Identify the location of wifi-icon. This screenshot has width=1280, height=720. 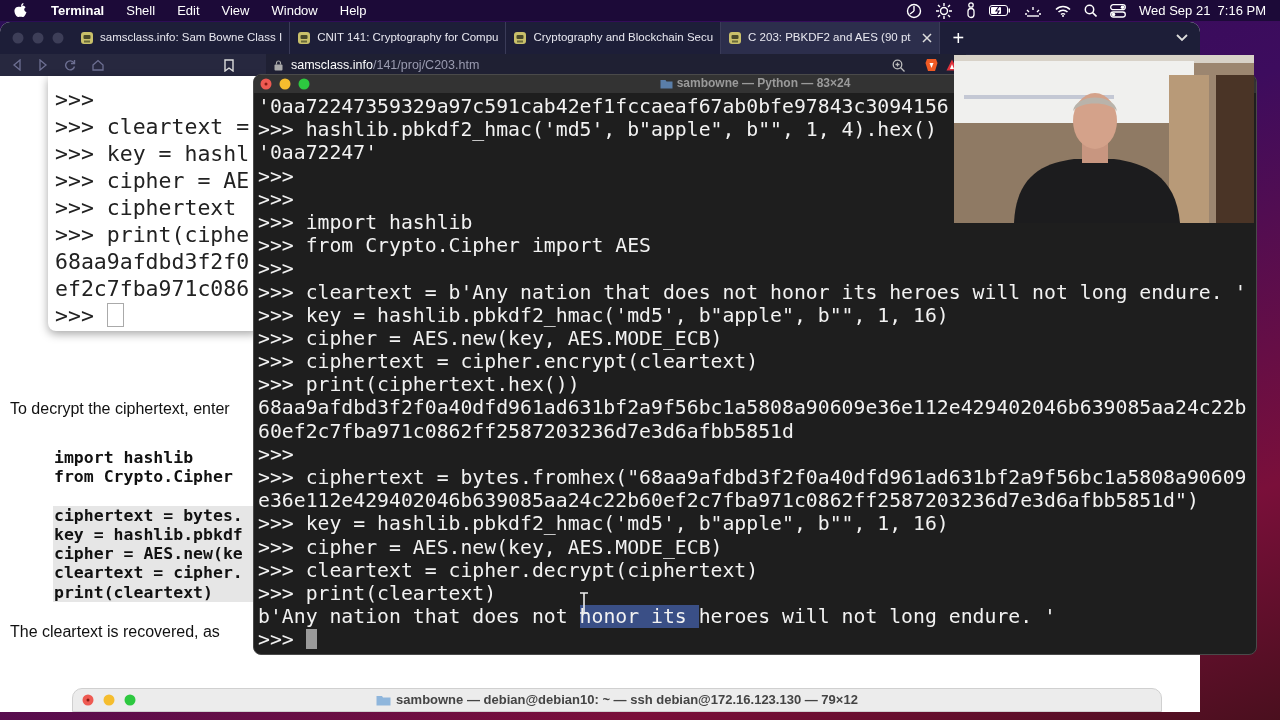
(1063, 10).